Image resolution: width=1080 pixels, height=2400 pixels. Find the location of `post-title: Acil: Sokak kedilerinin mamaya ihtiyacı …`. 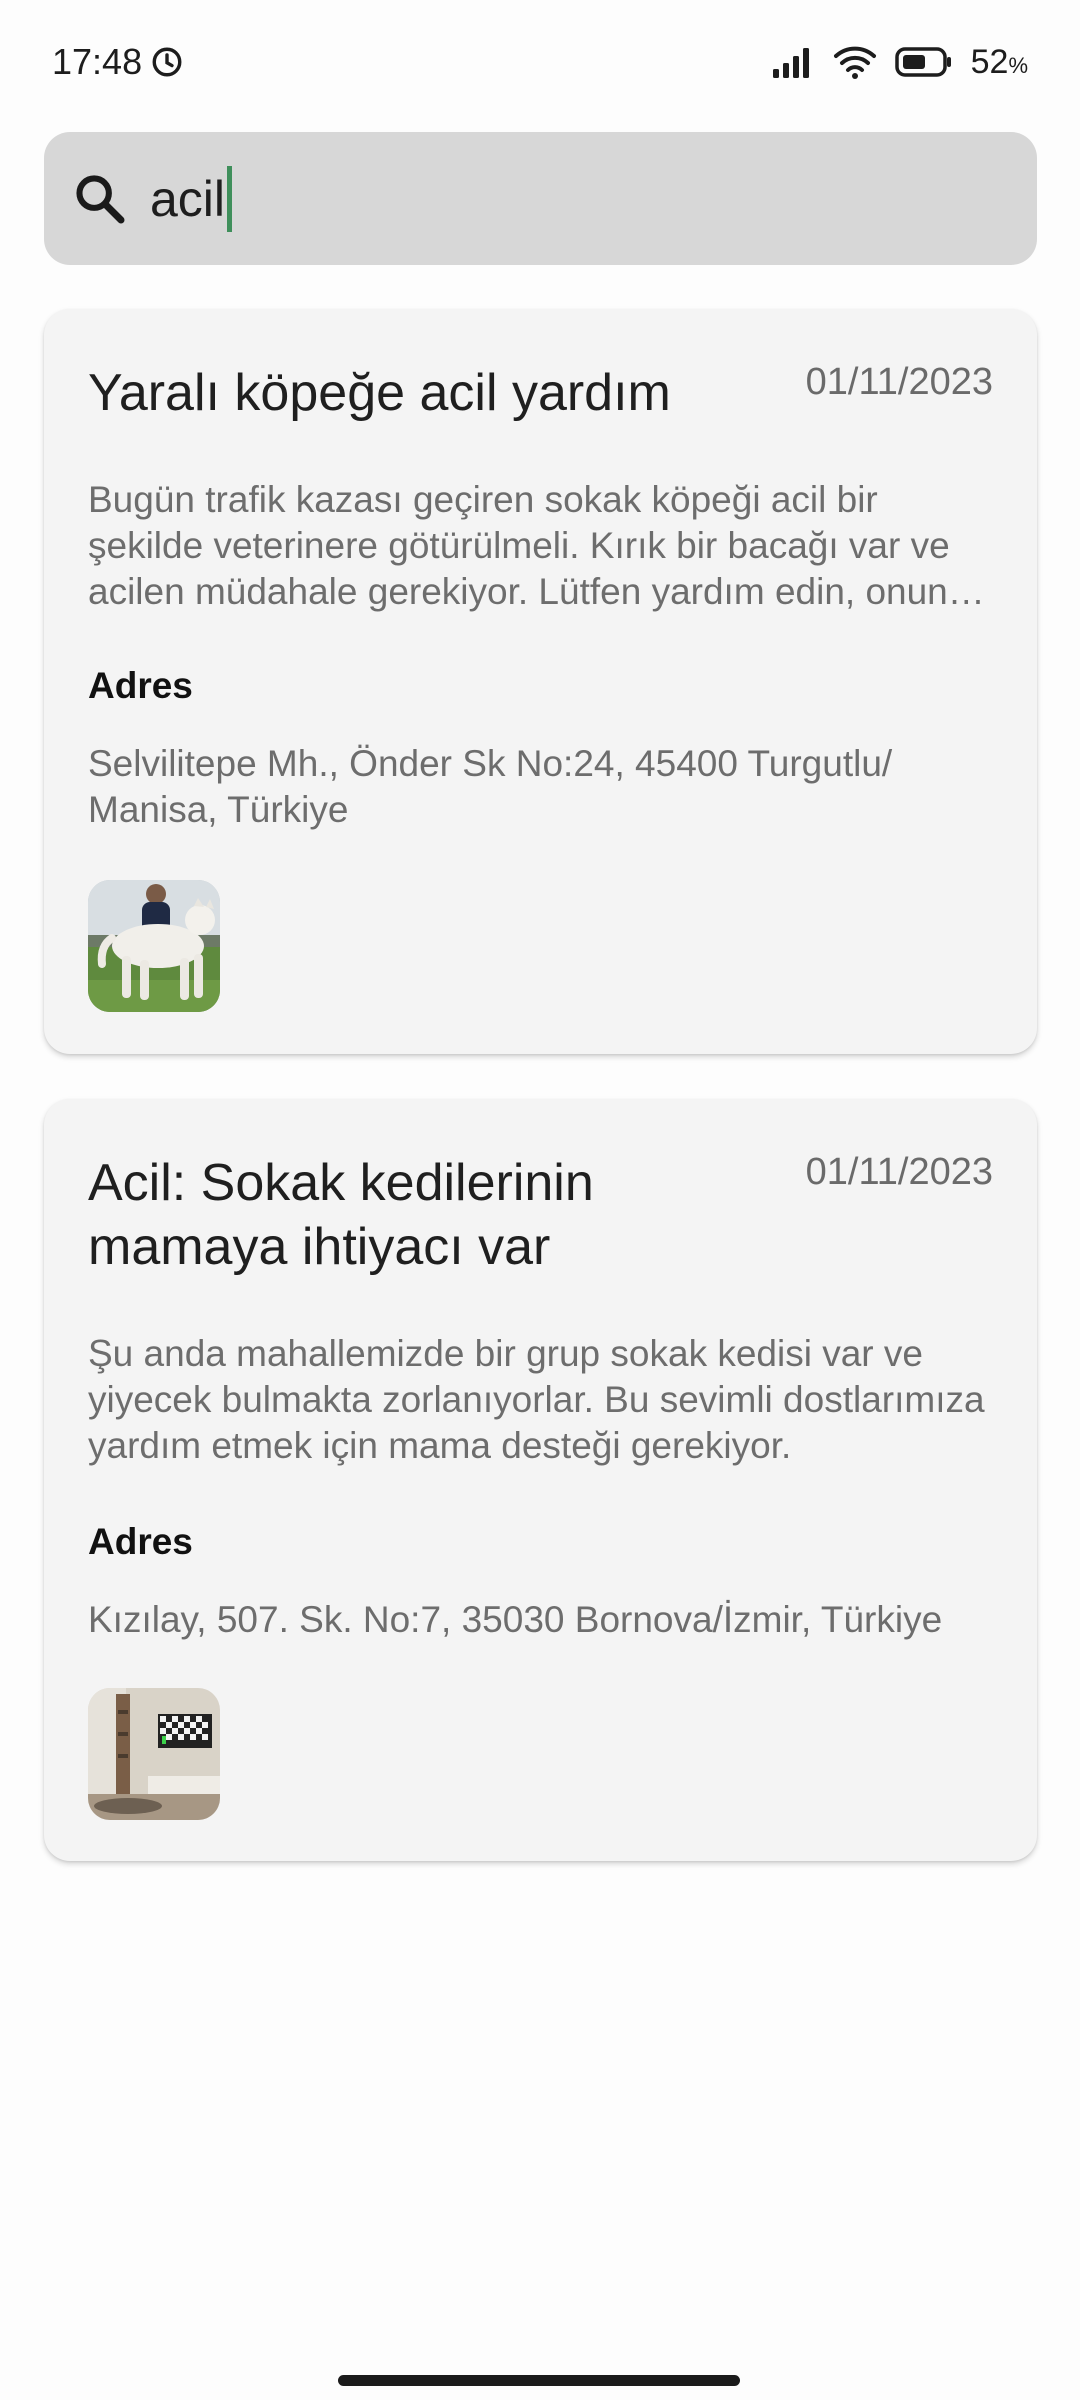

post-title: Acil: Sokak kedilerinin mamaya ihtiyacı … is located at coordinates (341, 1215).